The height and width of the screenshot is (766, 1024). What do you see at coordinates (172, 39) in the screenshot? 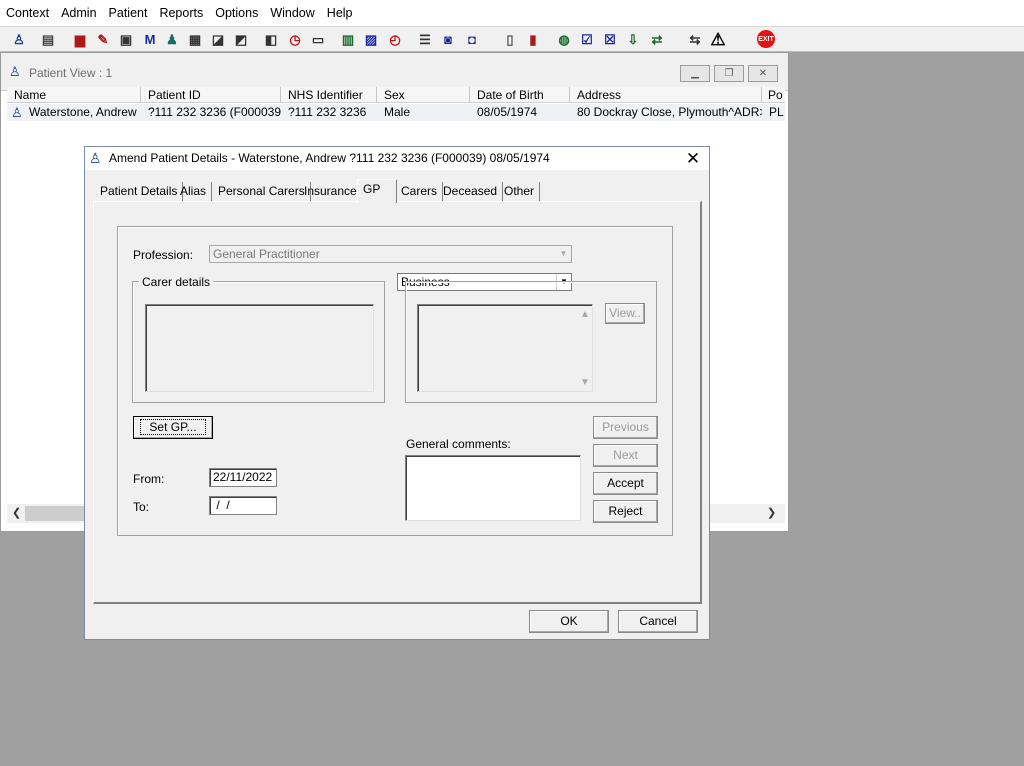
I see `doctor-icon: ♟` at bounding box center [172, 39].